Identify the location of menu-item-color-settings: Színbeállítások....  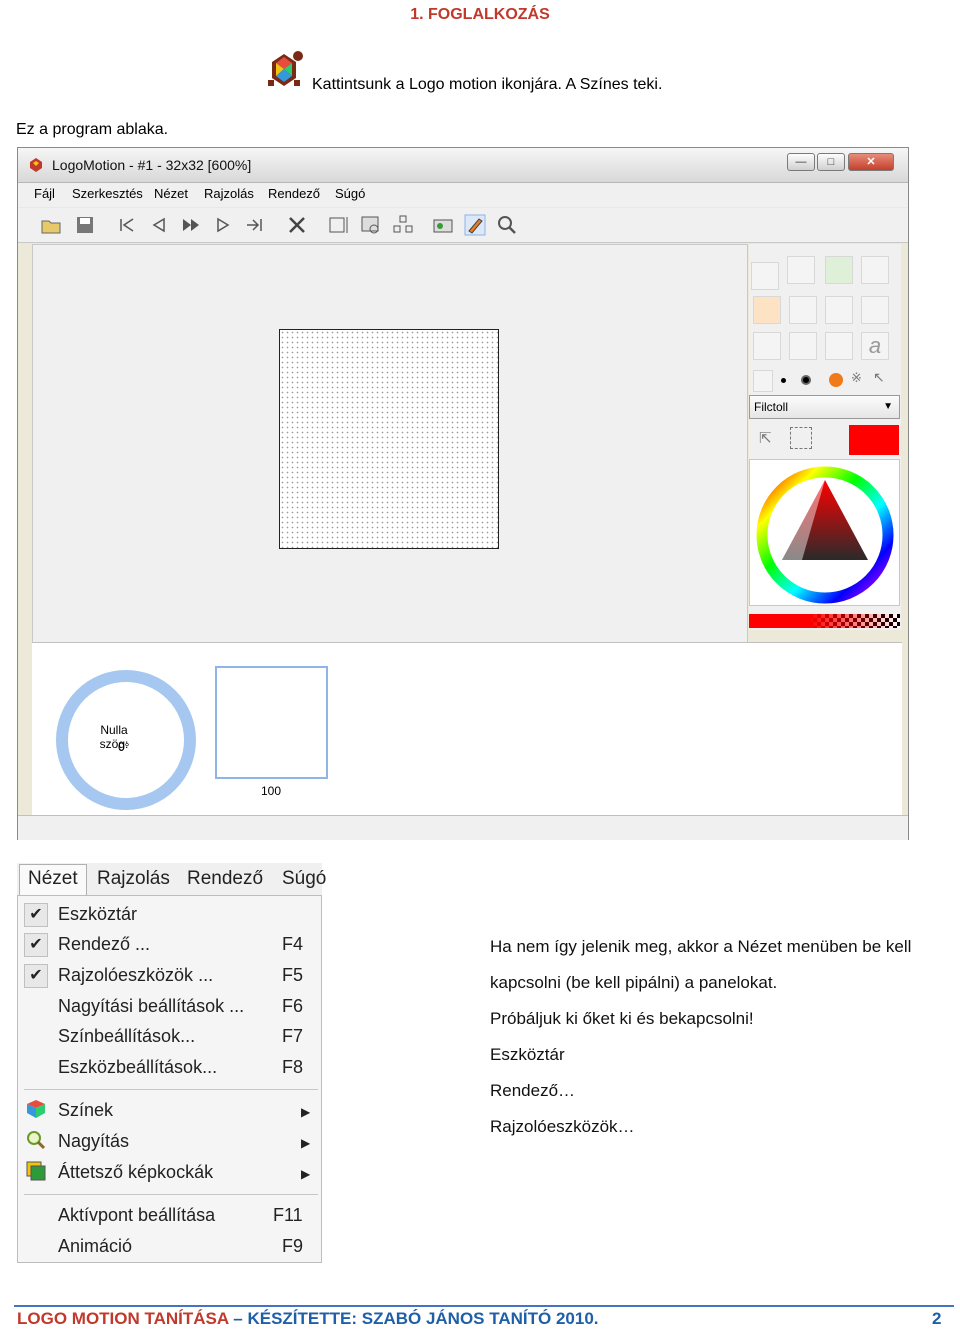
(126, 1036).